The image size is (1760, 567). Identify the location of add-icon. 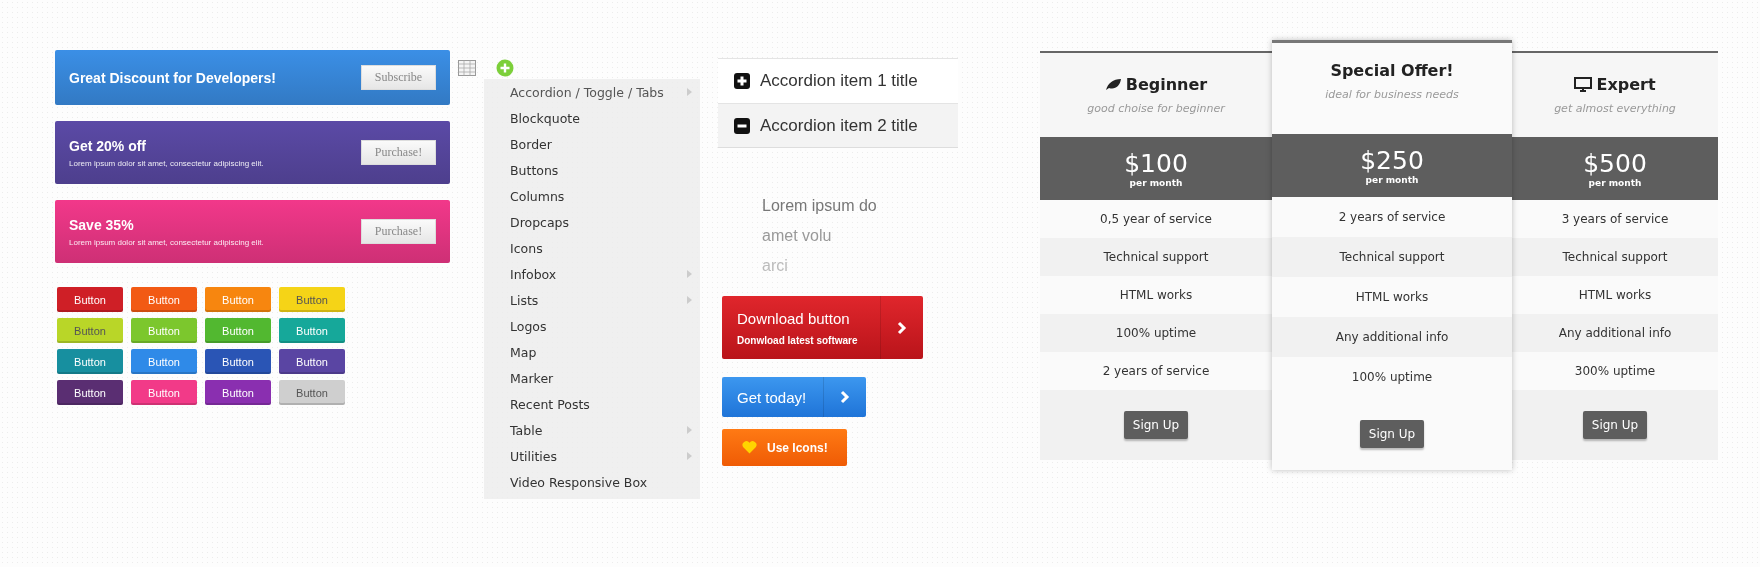
(505, 68).